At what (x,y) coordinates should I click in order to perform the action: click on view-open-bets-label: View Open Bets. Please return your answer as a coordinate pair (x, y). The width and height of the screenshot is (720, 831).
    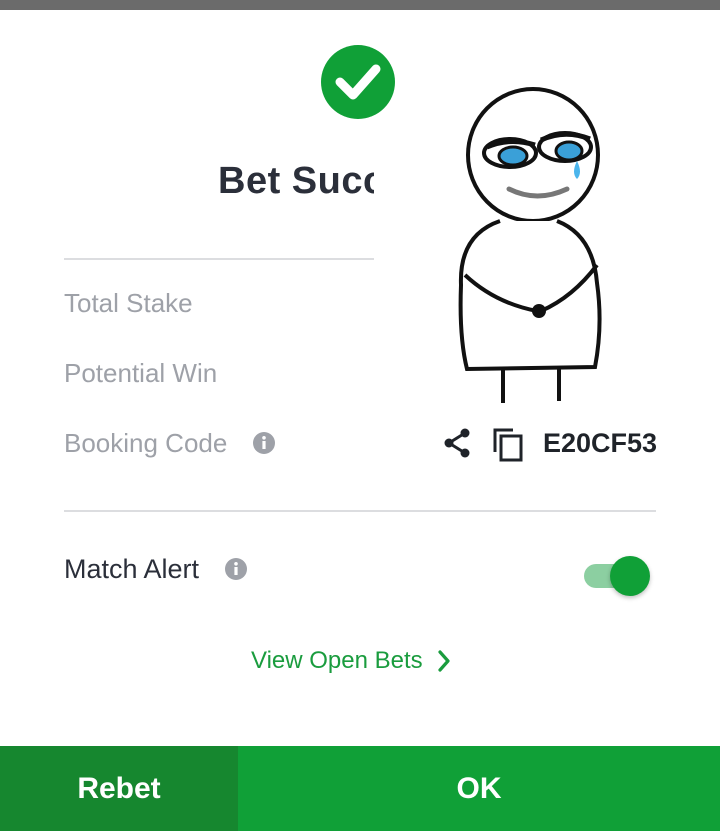
    Looking at the image, I should click on (337, 660).